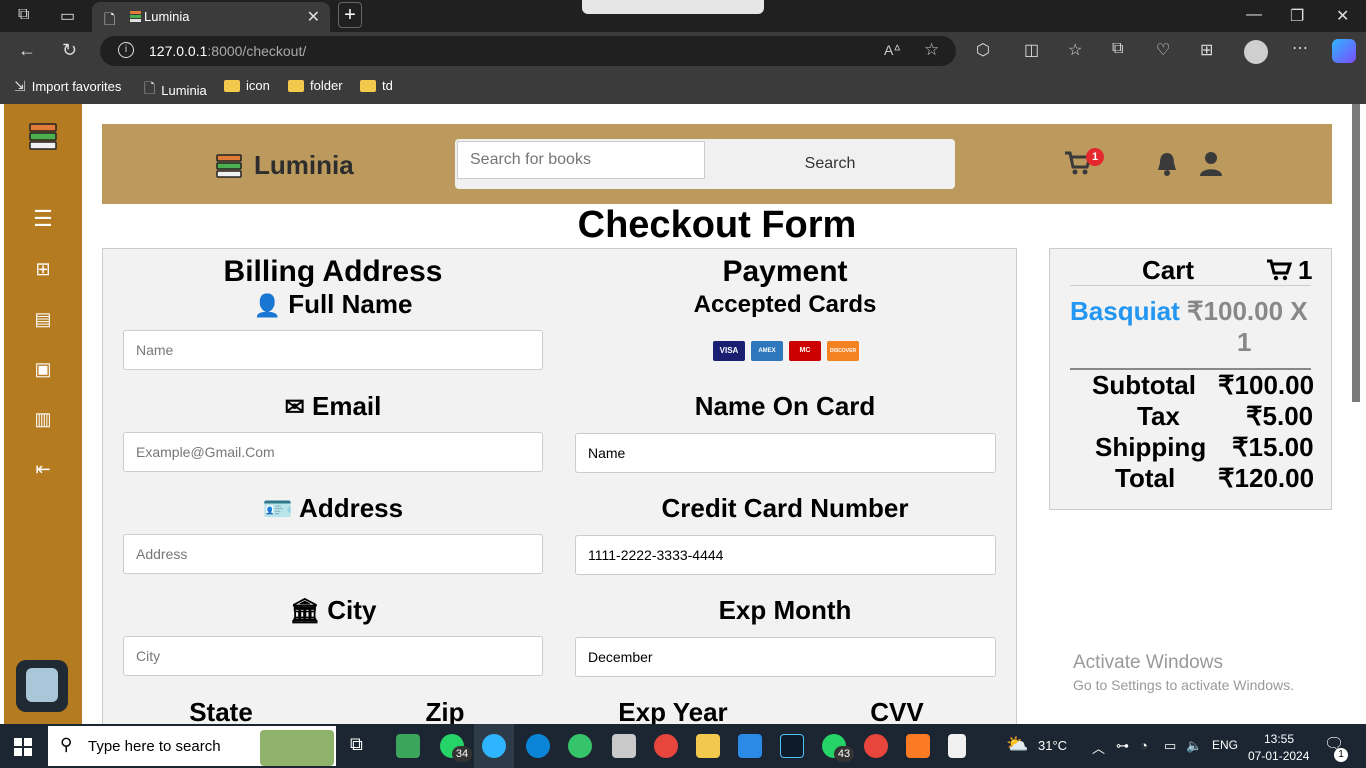  I want to click on more-menu-icon: ⋯, so click(1300, 48).